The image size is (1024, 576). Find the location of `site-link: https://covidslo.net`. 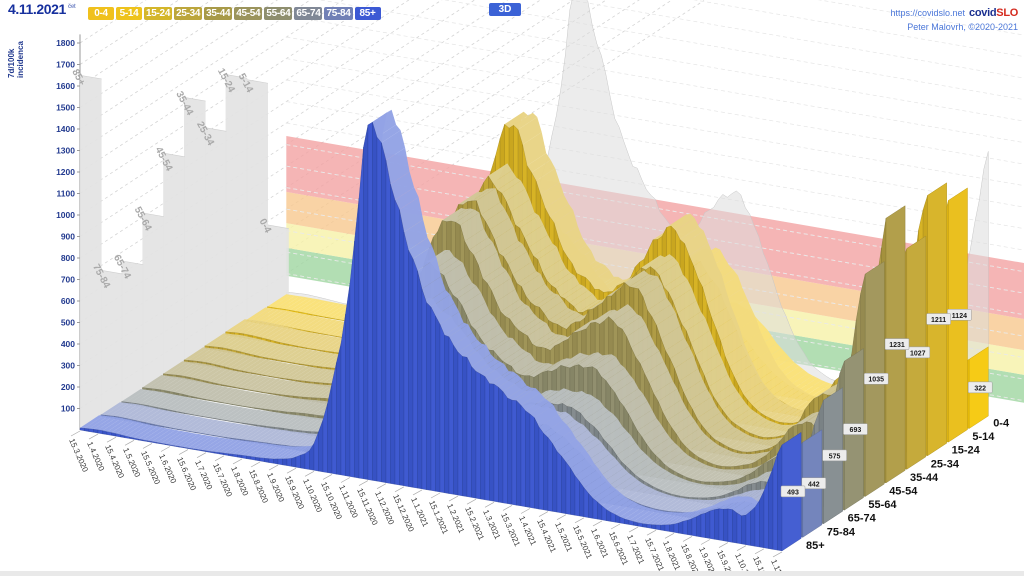

site-link: https://covidslo.net is located at coordinates (928, 13).